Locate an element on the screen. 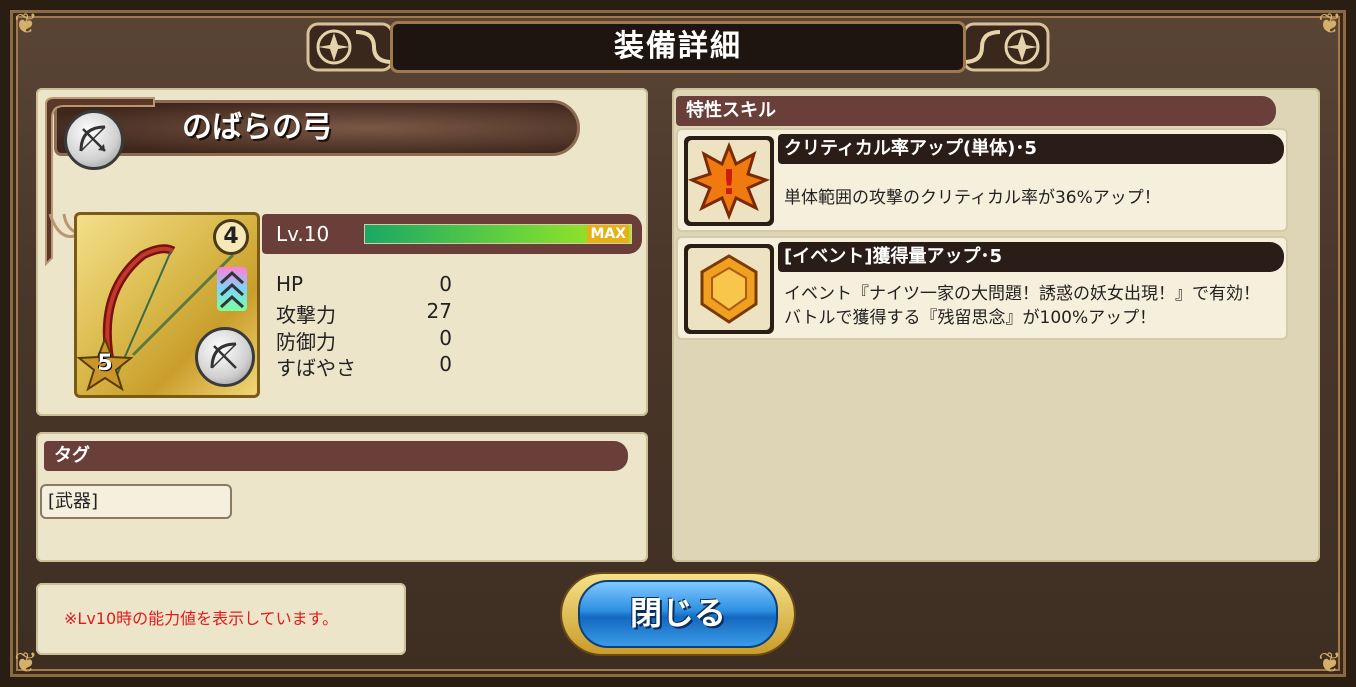  title-ornament-left is located at coordinates (350, 47).